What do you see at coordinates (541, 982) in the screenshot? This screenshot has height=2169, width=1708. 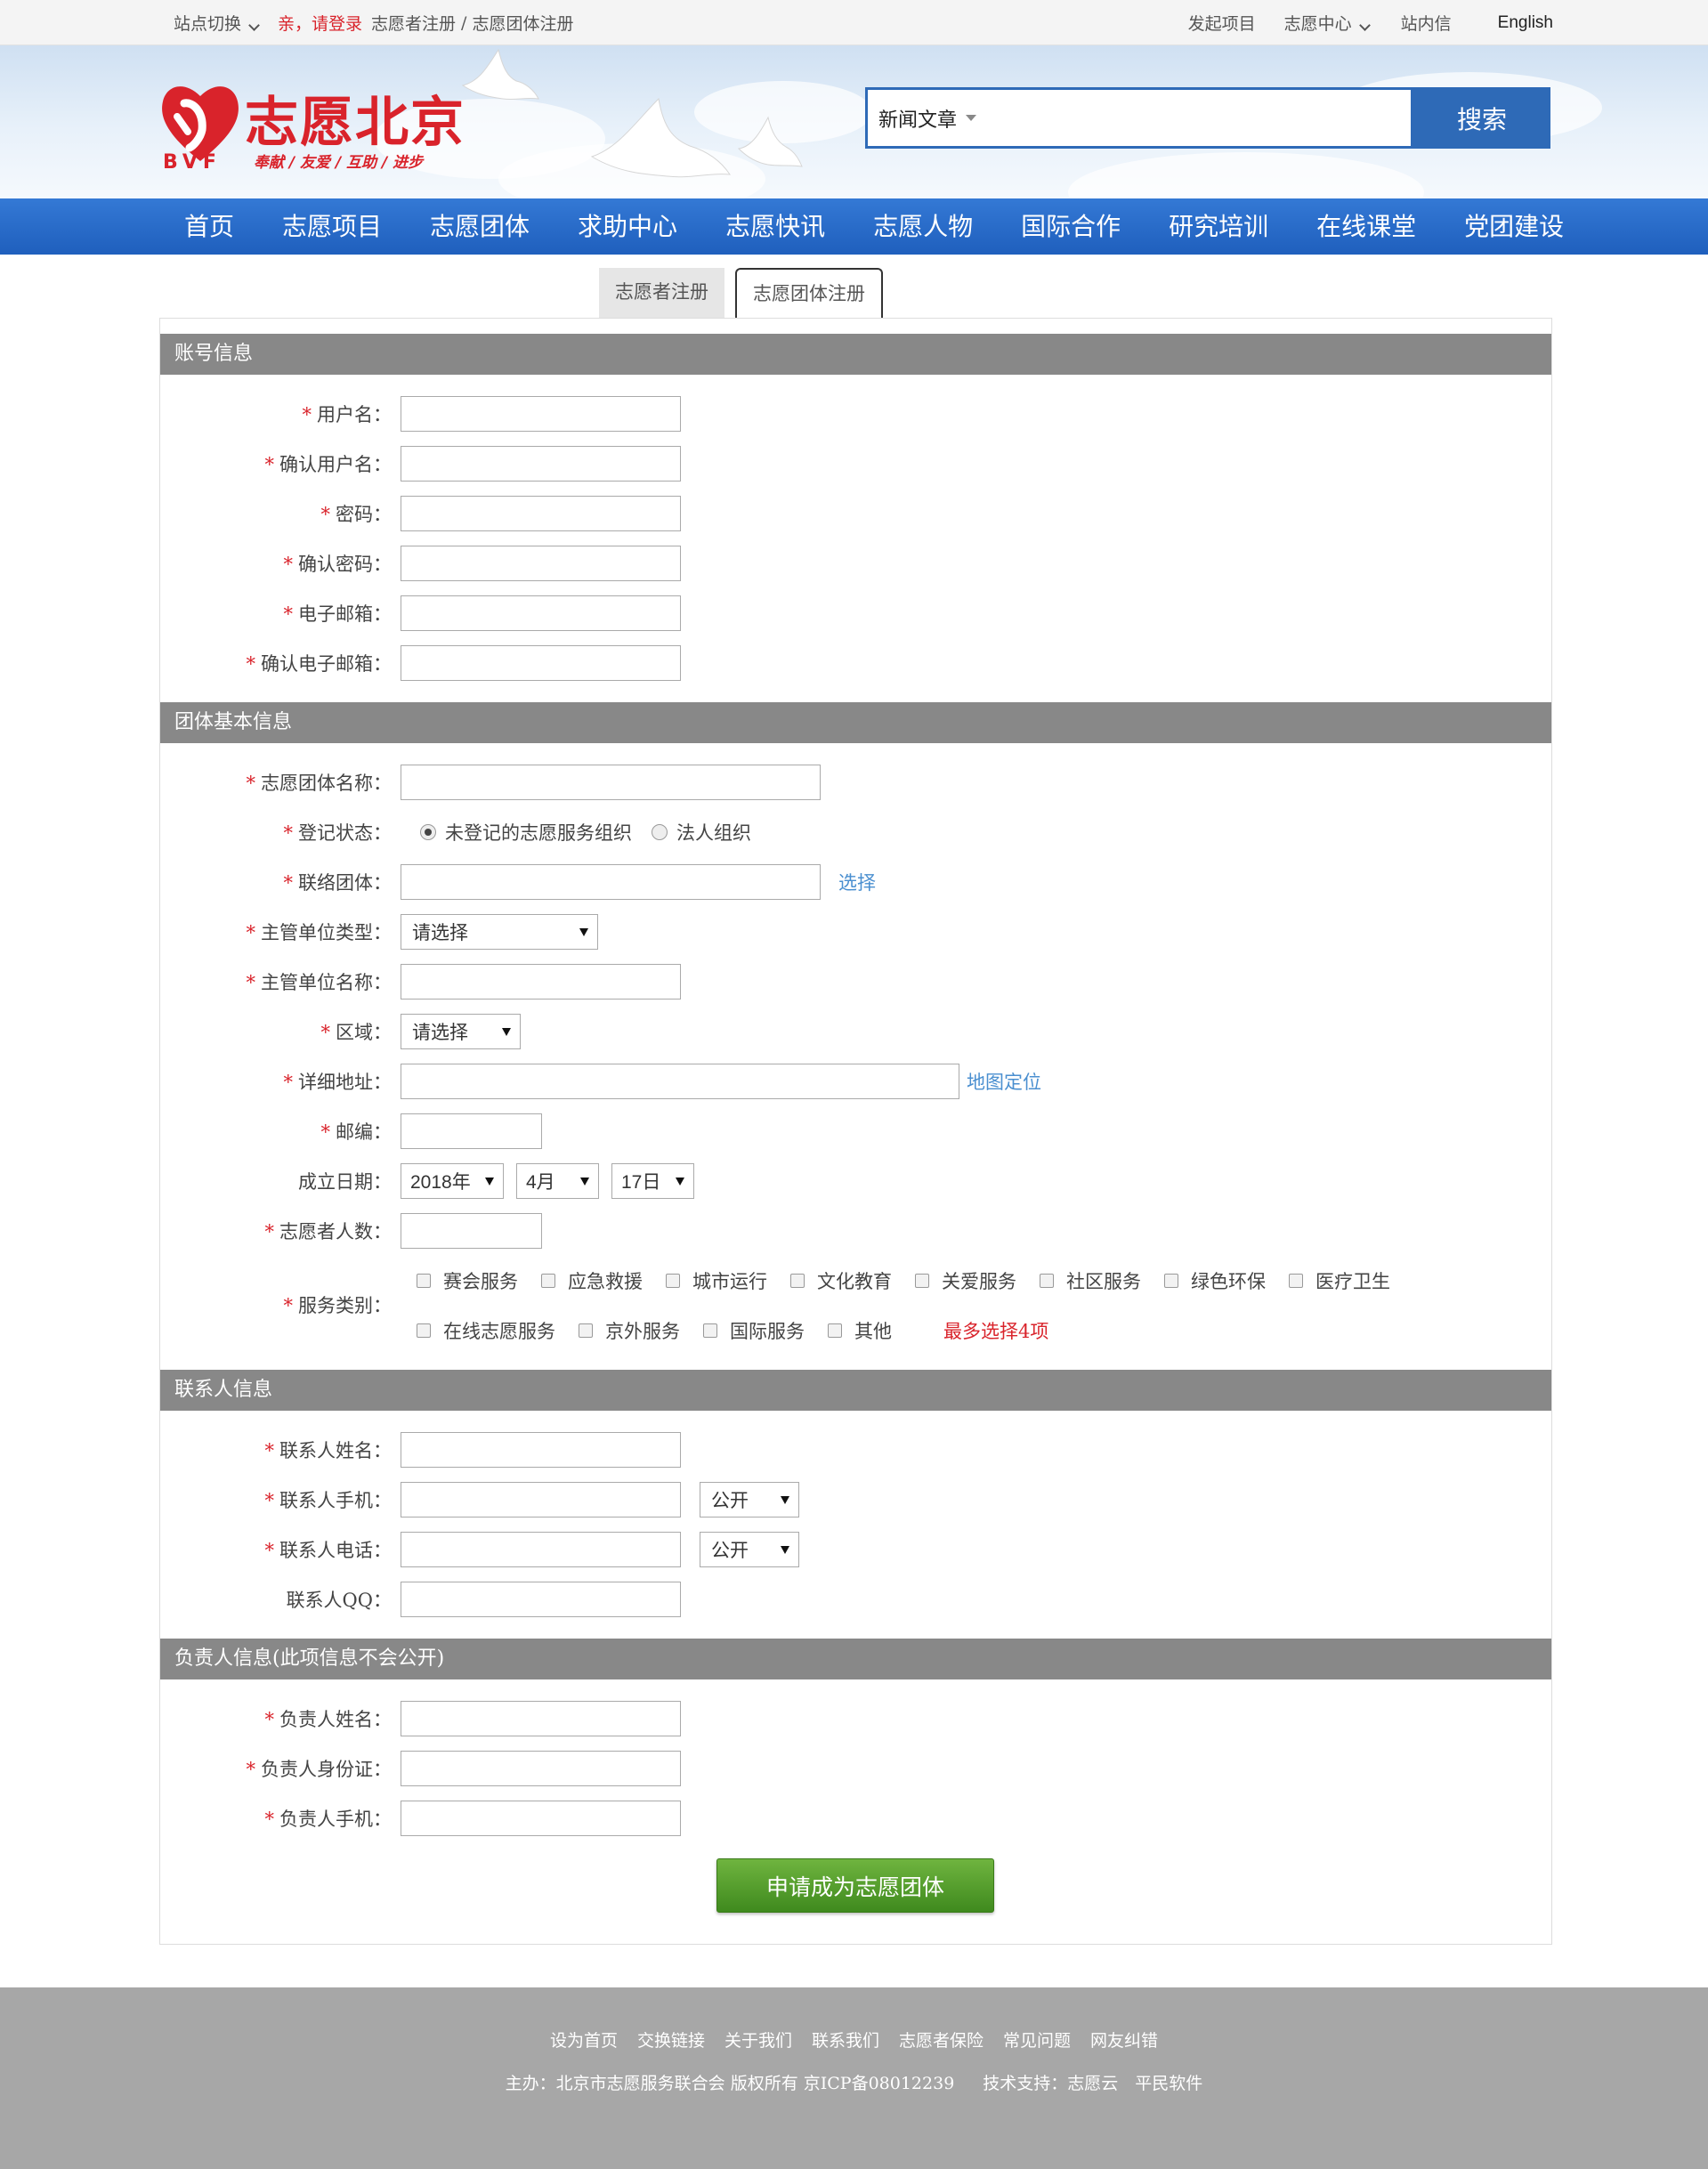 I see `supervisor-name-input` at bounding box center [541, 982].